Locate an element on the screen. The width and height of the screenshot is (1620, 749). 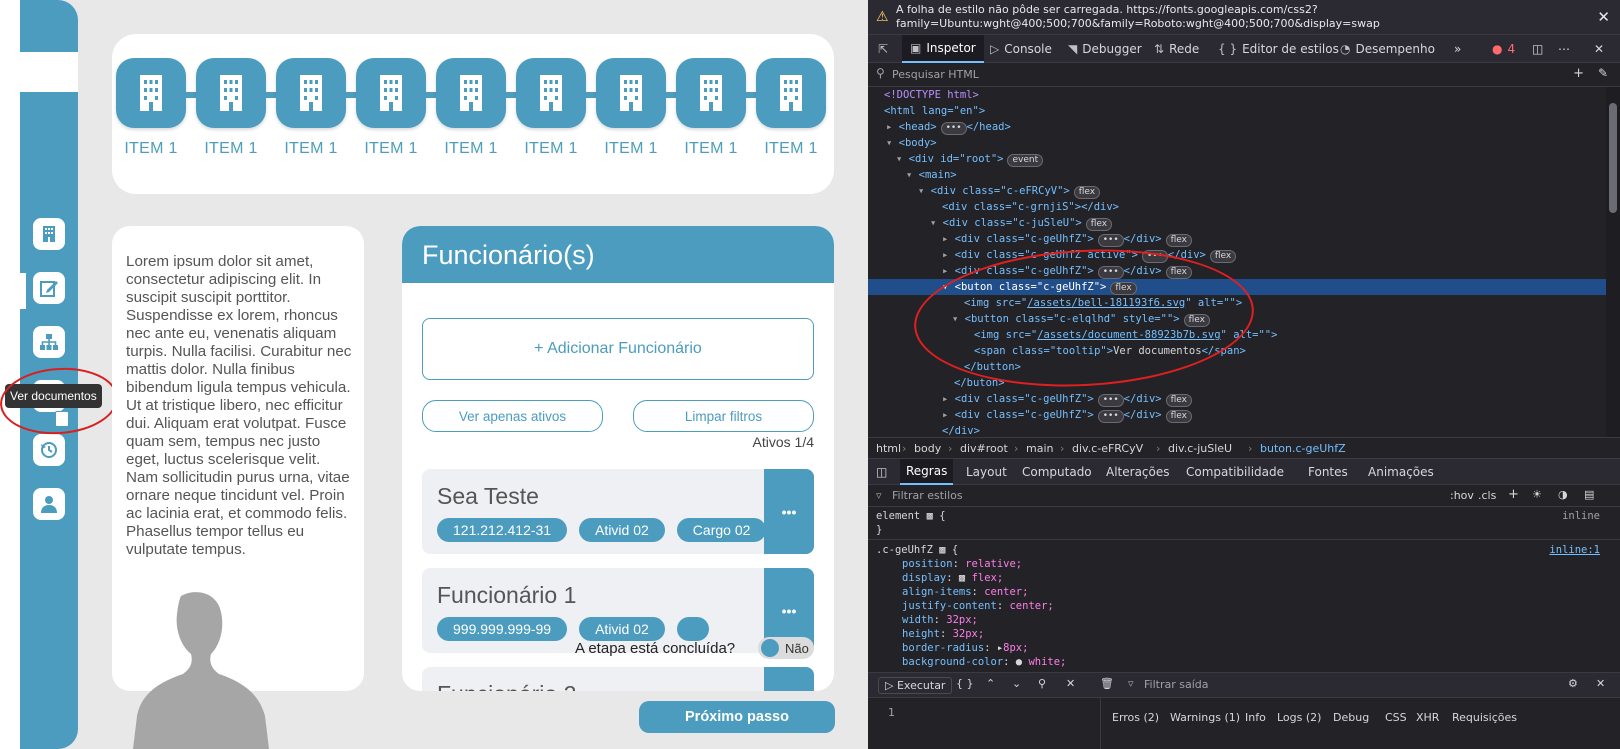
error-badge: ● 4 is located at coordinates (1503, 49).